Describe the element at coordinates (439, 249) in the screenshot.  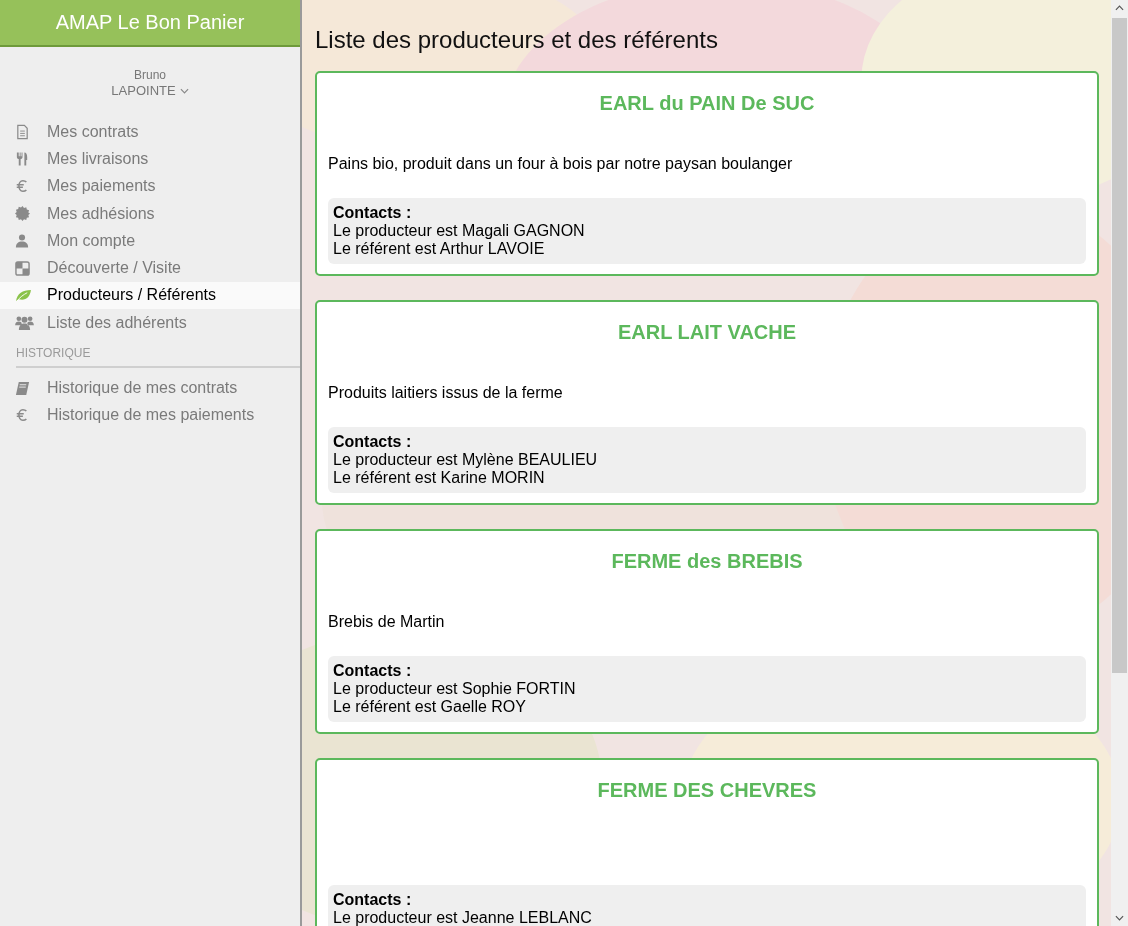
I see `contact-line: Le référent est Arthur LAVOIE` at that location.